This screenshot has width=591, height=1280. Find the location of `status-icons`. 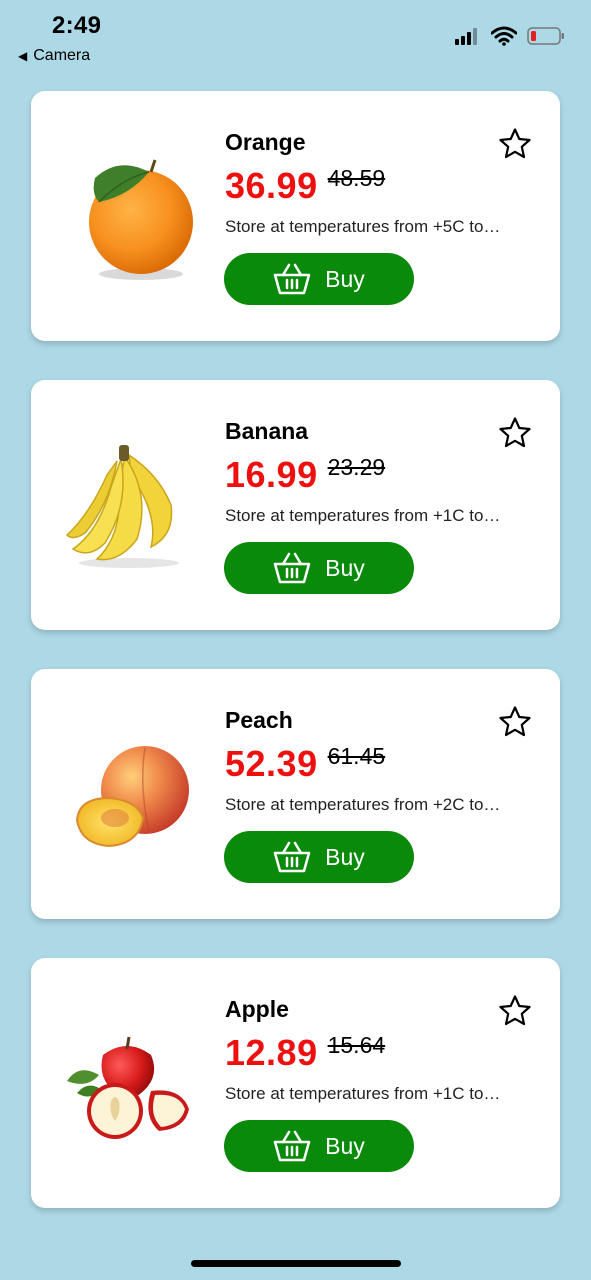

status-icons is located at coordinates (510, 36).